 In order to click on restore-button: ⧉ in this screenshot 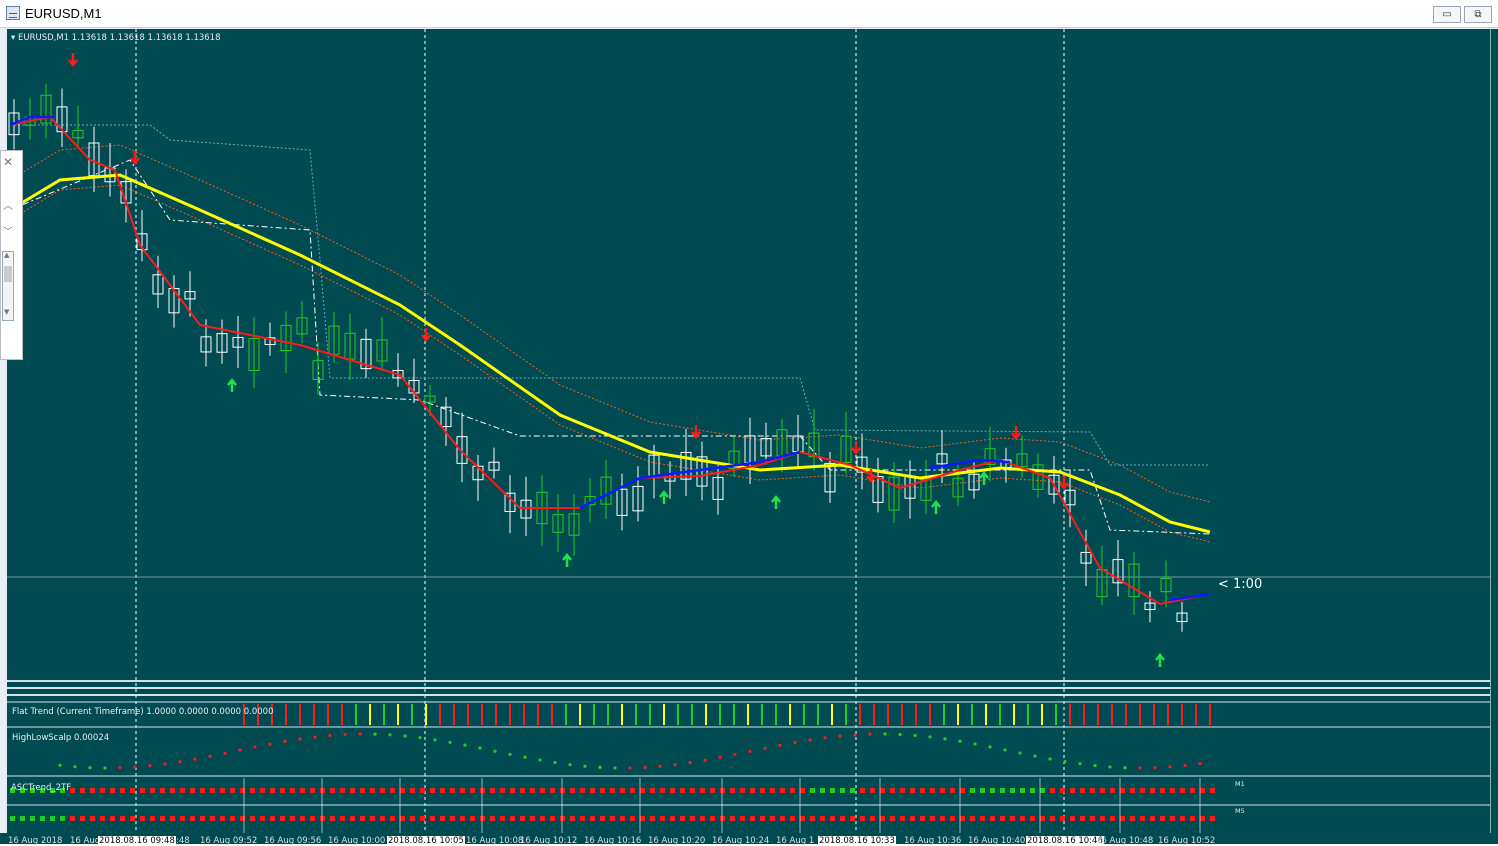, I will do `click(1478, 14)`.